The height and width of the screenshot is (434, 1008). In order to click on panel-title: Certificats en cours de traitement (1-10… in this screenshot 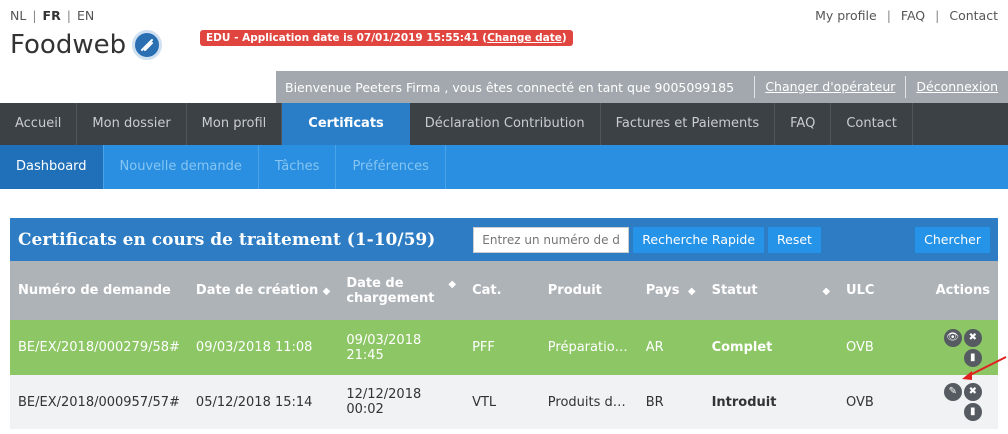, I will do `click(227, 239)`.